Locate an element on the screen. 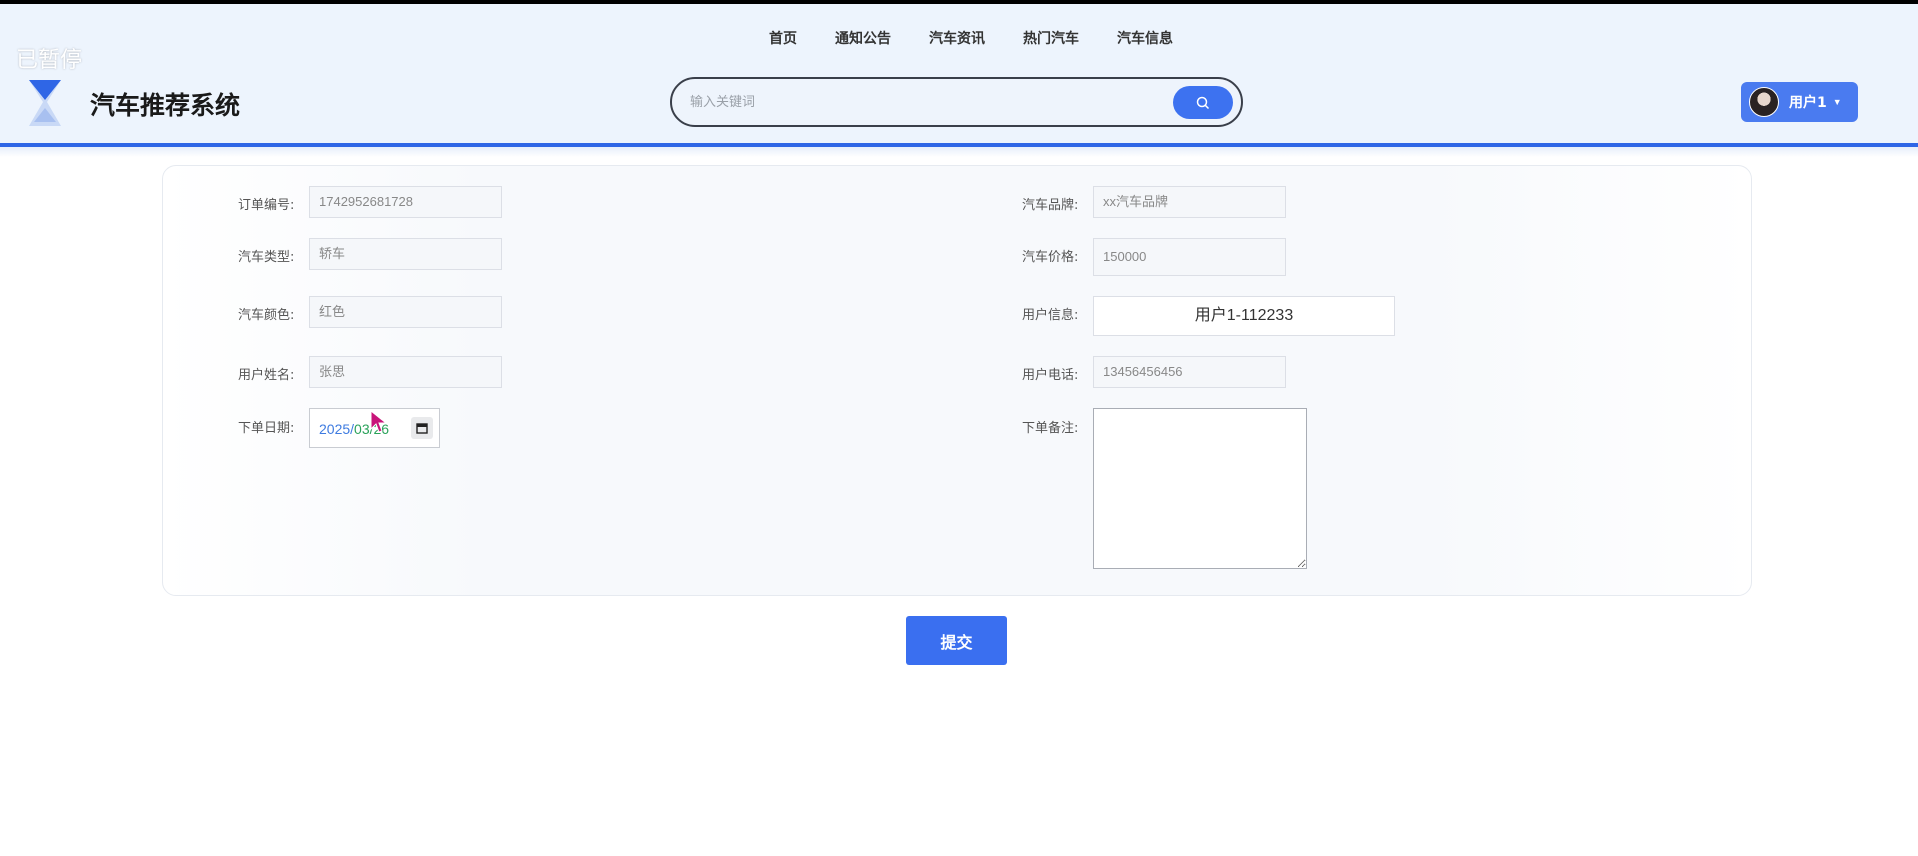 Image resolution: width=1918 pixels, height=856 pixels. main-nav: 首页 通知公告 汽车资讯 热门汽车 汽车信息 is located at coordinates (959, 38).